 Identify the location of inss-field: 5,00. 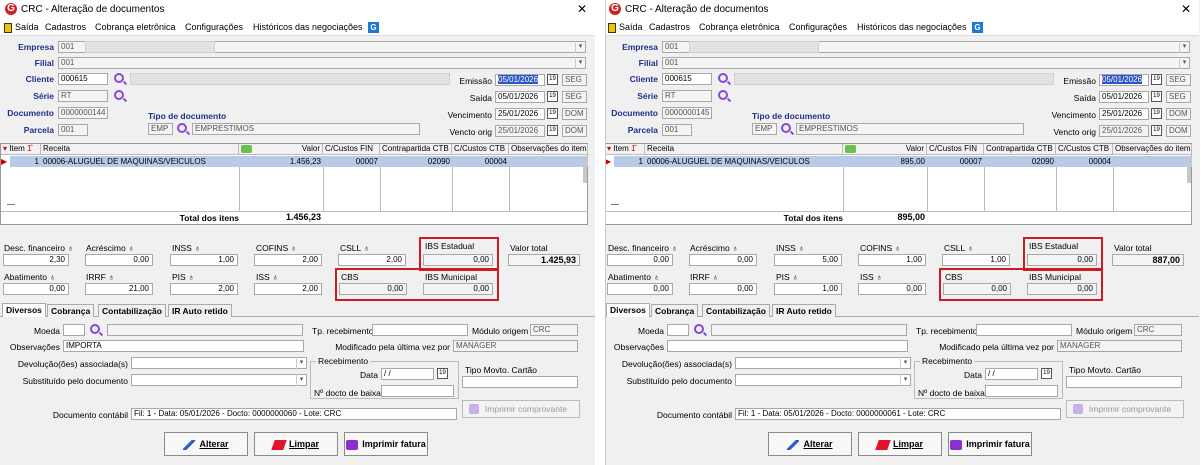
(808, 260).